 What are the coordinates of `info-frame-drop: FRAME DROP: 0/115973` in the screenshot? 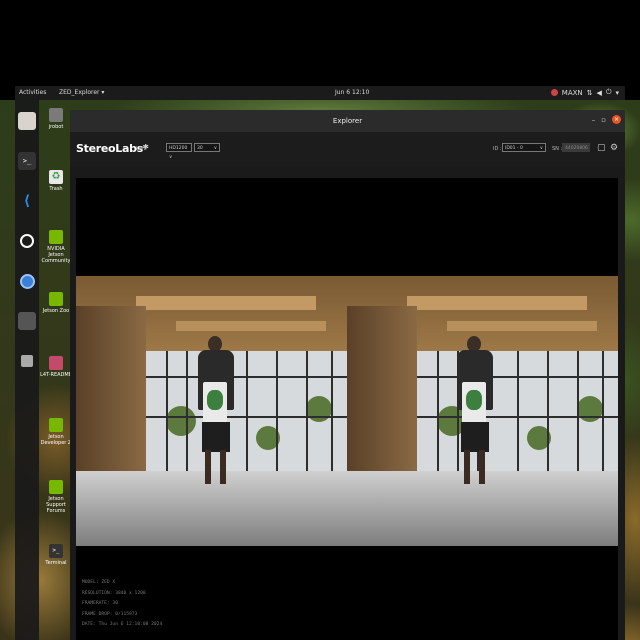 It's located at (110, 614).